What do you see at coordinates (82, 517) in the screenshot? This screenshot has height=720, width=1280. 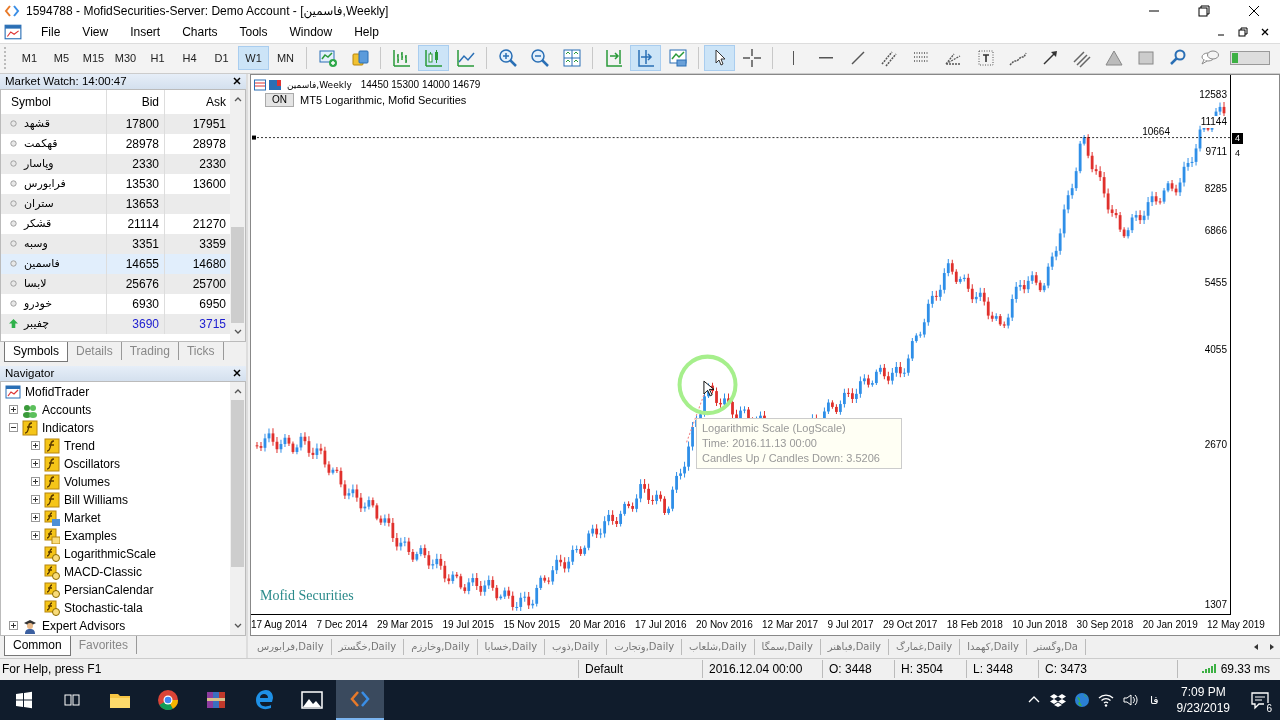 I see `tree-item: Market` at bounding box center [82, 517].